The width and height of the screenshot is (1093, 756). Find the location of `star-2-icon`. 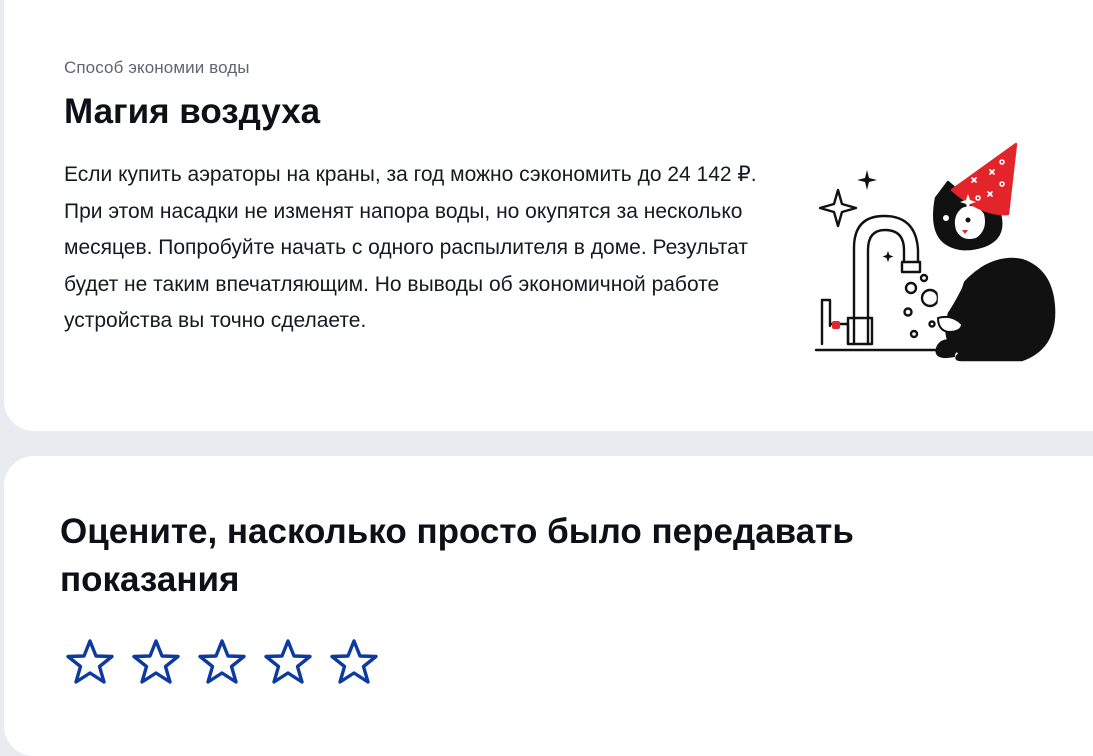

star-2-icon is located at coordinates (156, 662).